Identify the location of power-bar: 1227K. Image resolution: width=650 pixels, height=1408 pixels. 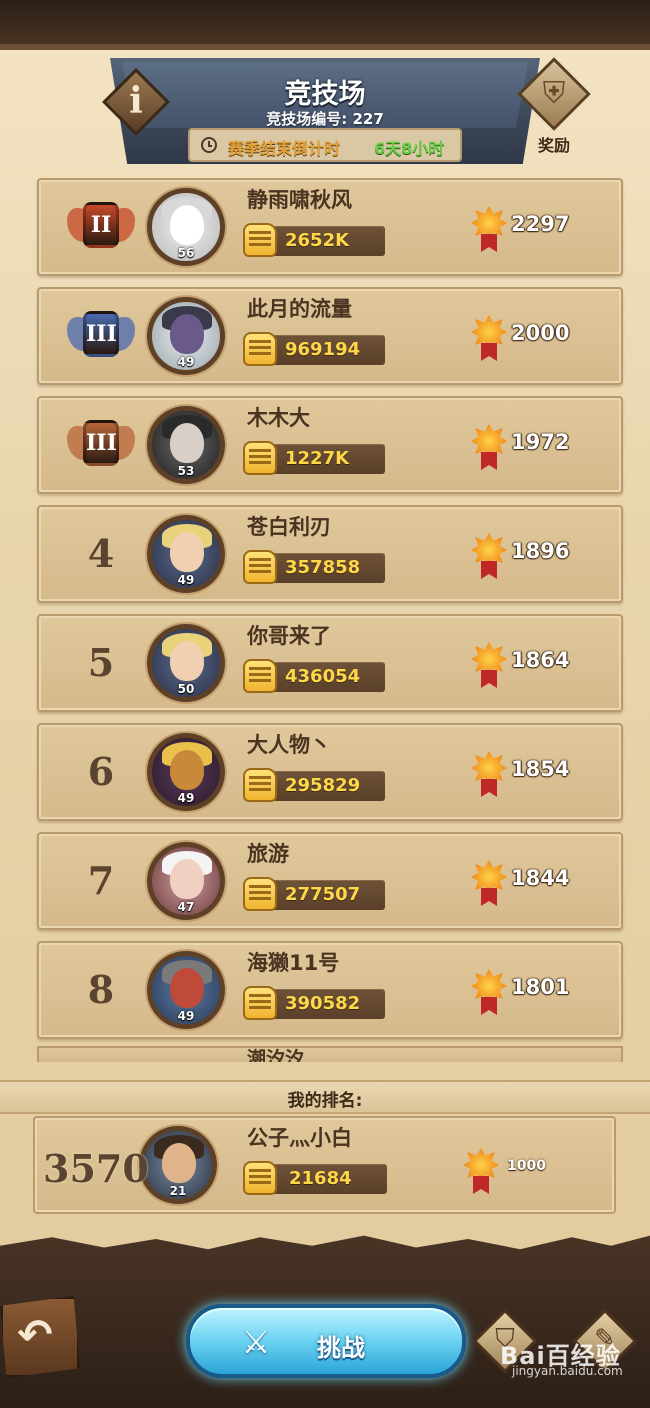
(314, 458).